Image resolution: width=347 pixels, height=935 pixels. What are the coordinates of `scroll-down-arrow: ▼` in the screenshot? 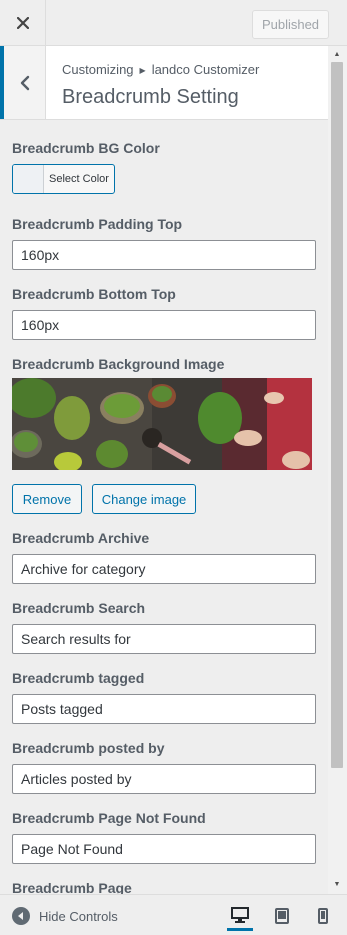 It's located at (337, 884).